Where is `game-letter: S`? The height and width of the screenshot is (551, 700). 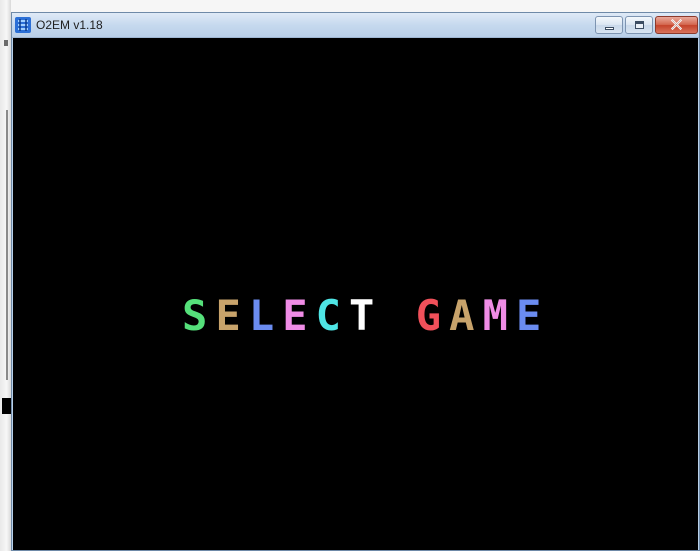 game-letter: S is located at coordinates (195, 315).